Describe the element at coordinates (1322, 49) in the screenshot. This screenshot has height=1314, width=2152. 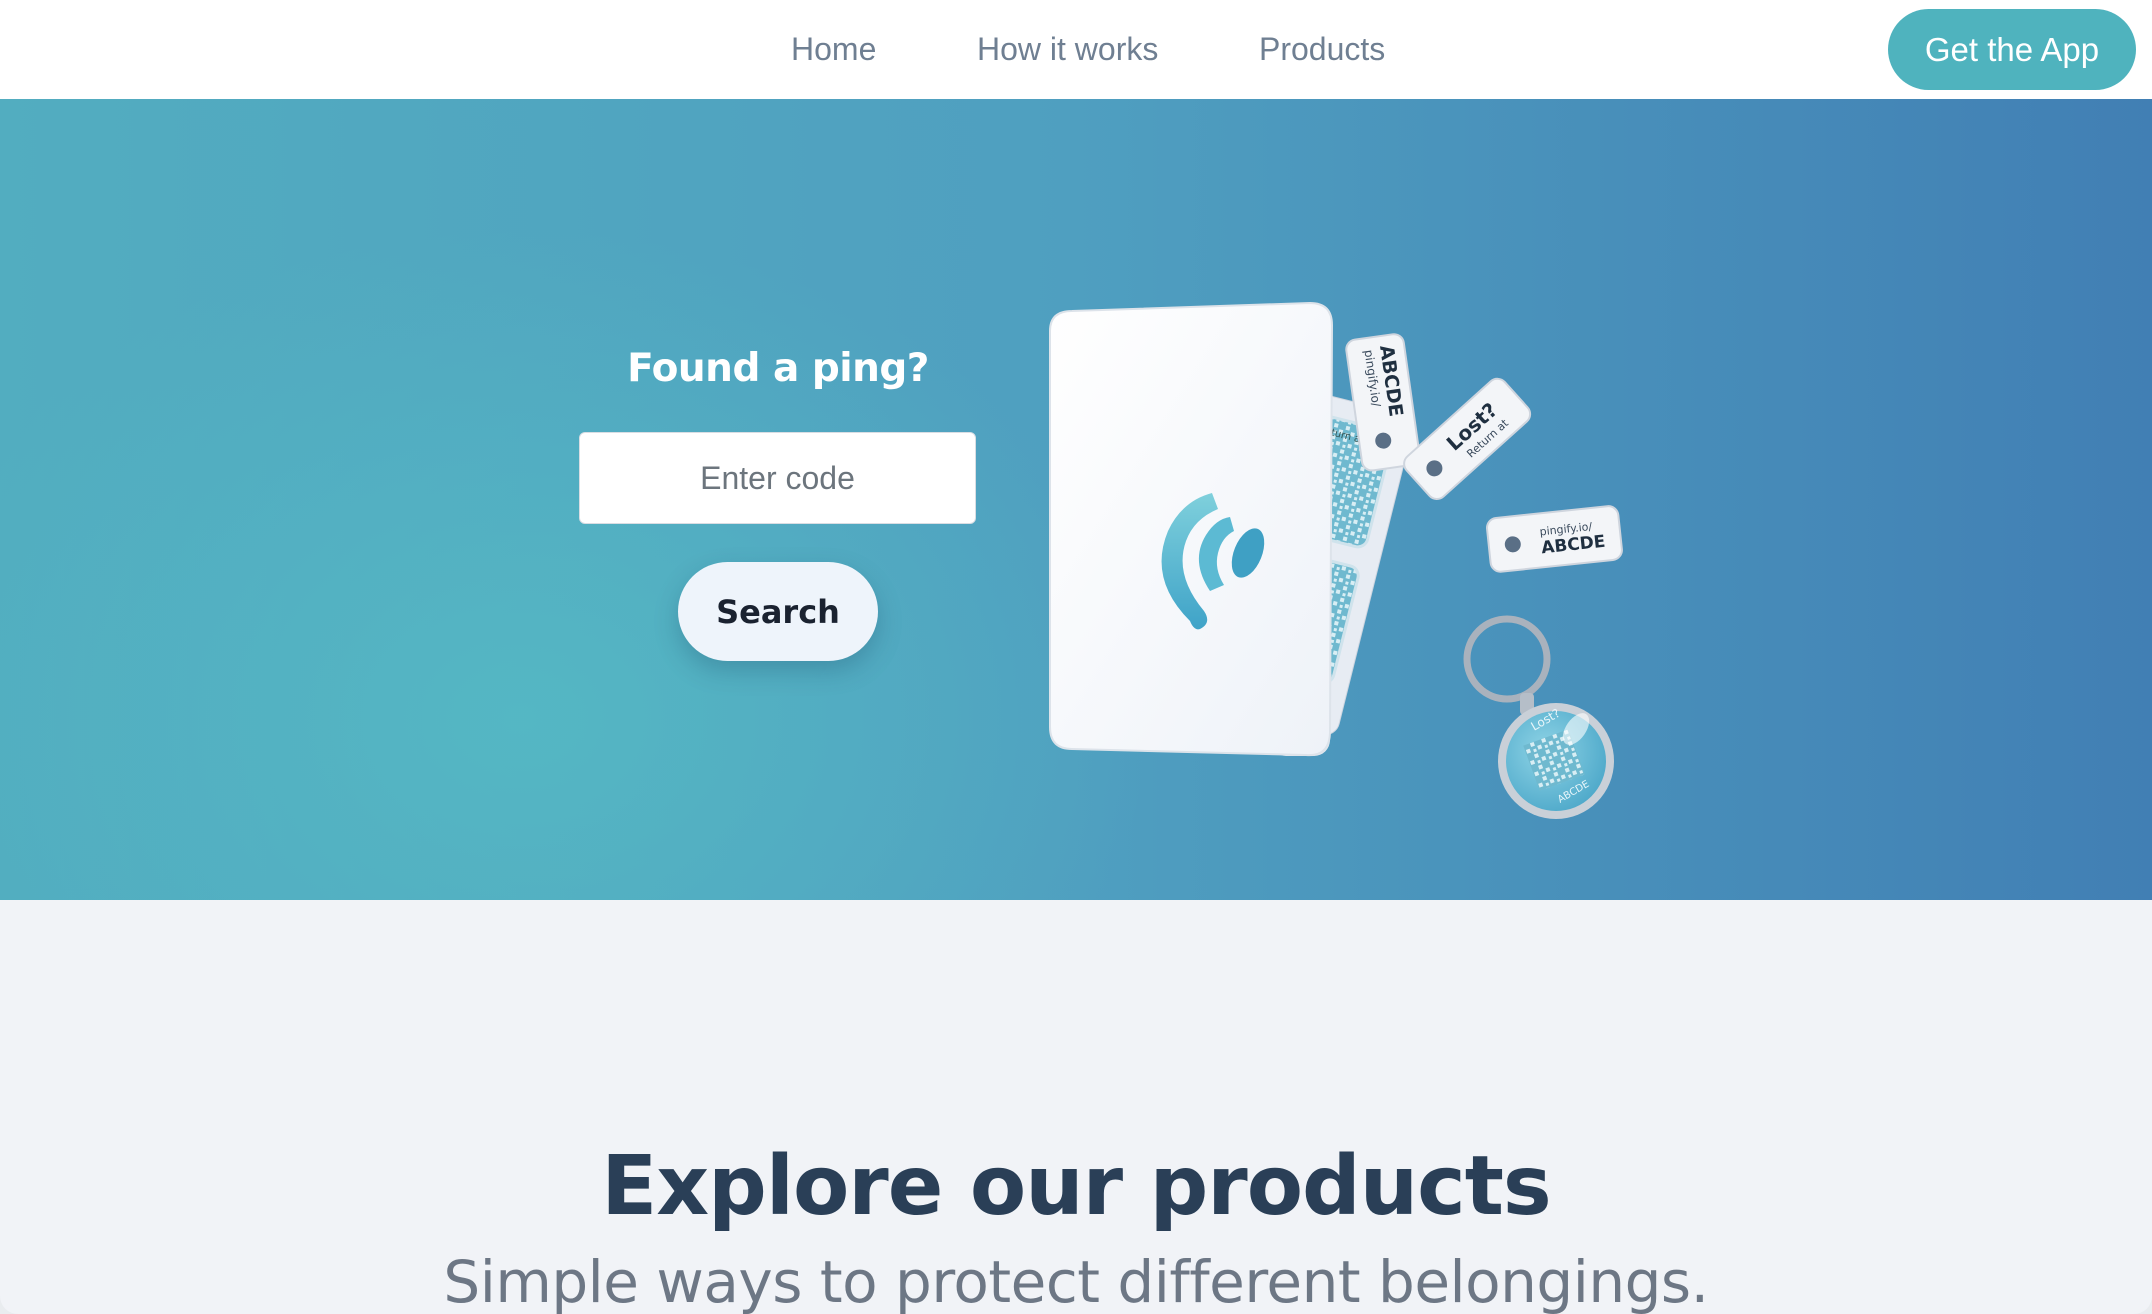
I see `nav-link-products: Products` at that location.